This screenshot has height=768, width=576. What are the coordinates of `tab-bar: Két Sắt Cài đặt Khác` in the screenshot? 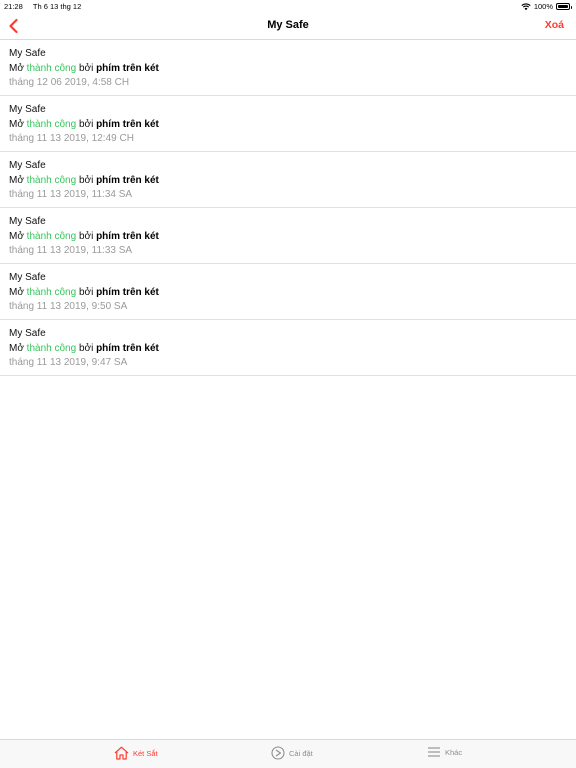 It's located at (288, 753).